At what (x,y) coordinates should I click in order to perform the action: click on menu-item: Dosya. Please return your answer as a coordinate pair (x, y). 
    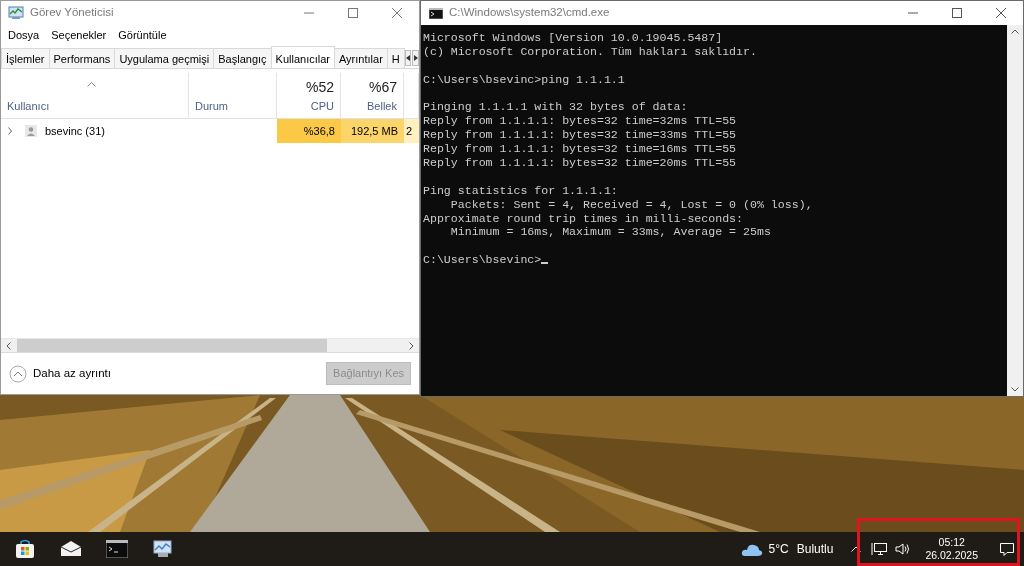
    Looking at the image, I should click on (24, 34).